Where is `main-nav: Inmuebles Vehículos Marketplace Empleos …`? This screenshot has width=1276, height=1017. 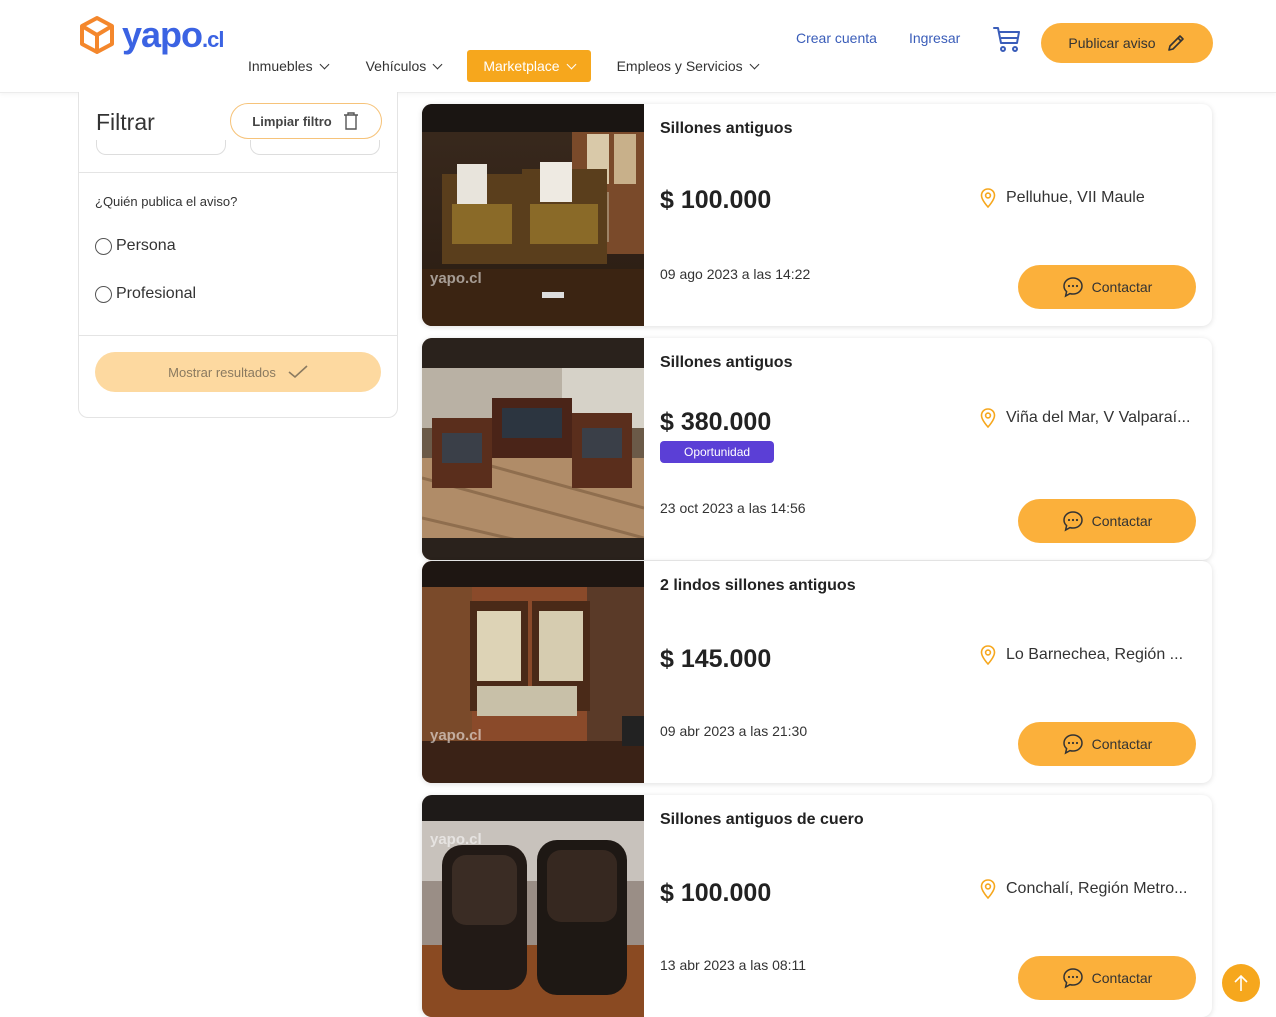
main-nav: Inmuebles Vehículos Marketplace Empleos … is located at coordinates (510, 66).